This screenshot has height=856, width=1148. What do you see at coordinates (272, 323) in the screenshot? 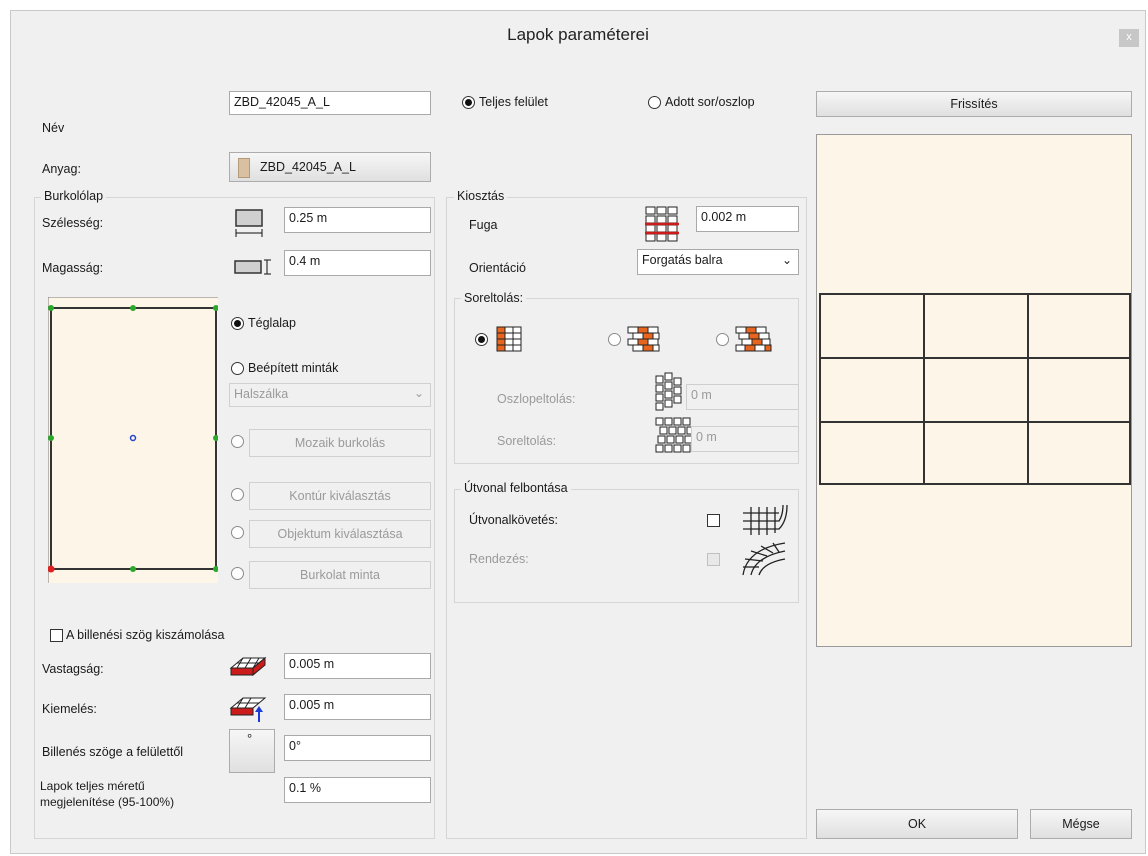
I see `rectangle-label: Téglalap` at bounding box center [272, 323].